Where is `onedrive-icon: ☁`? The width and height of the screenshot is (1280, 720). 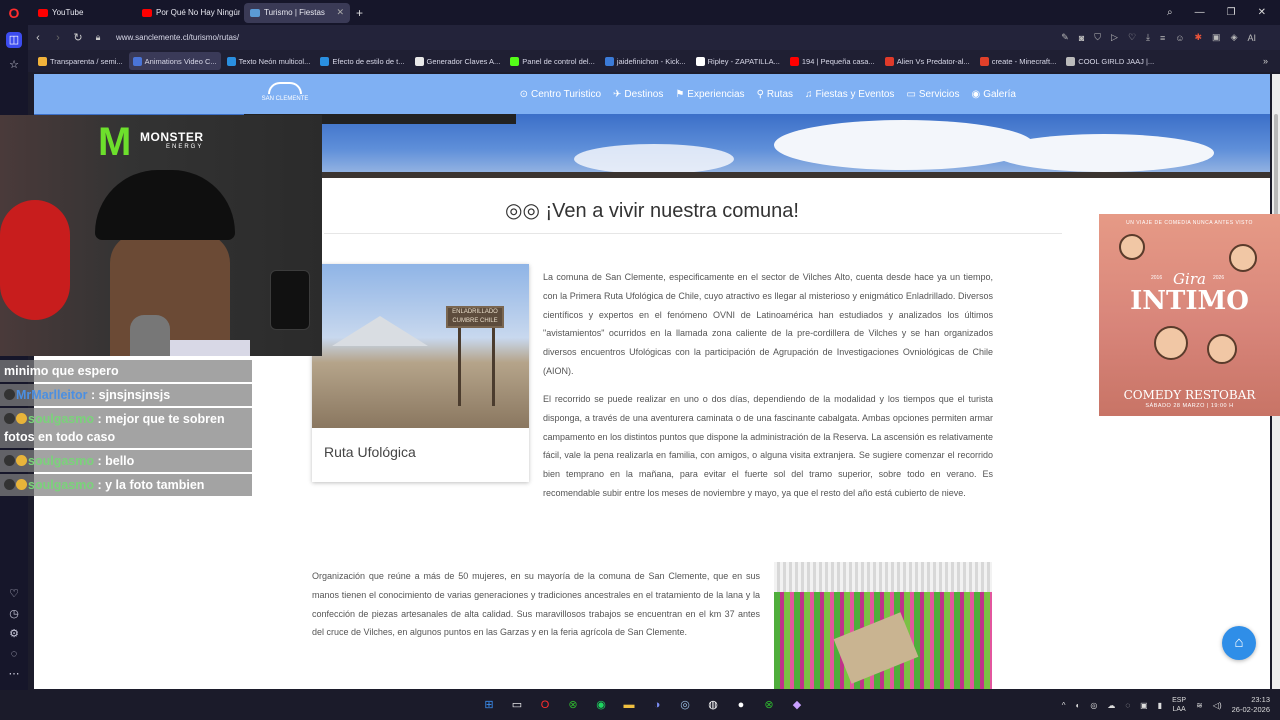
onedrive-icon: ☁ is located at coordinates (1111, 705).